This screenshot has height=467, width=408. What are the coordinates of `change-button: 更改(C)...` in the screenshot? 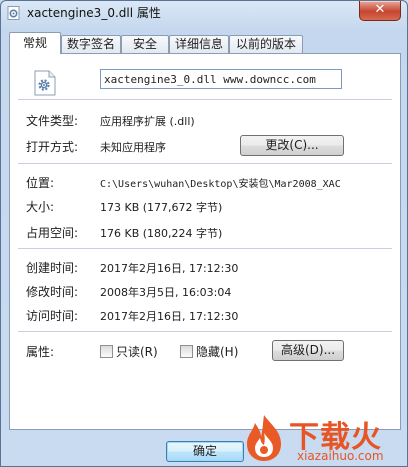 It's located at (292, 145).